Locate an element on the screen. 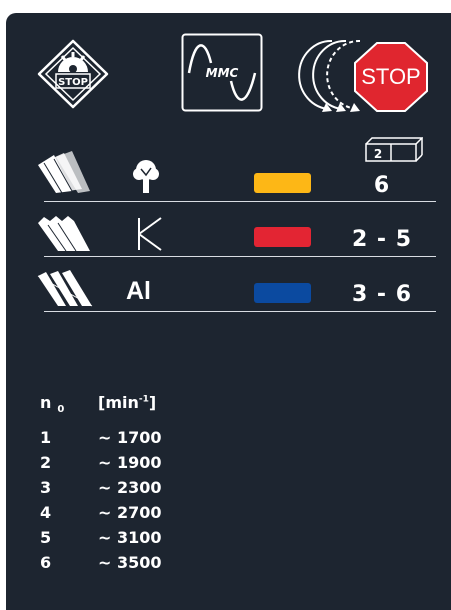 The image size is (451, 610). yellow-color-swatch is located at coordinates (282, 183).